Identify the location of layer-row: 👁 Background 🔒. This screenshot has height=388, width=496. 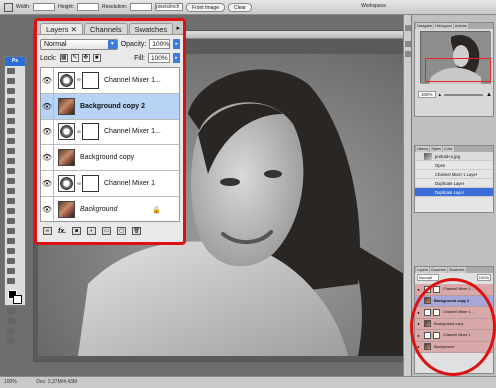
(110, 209).